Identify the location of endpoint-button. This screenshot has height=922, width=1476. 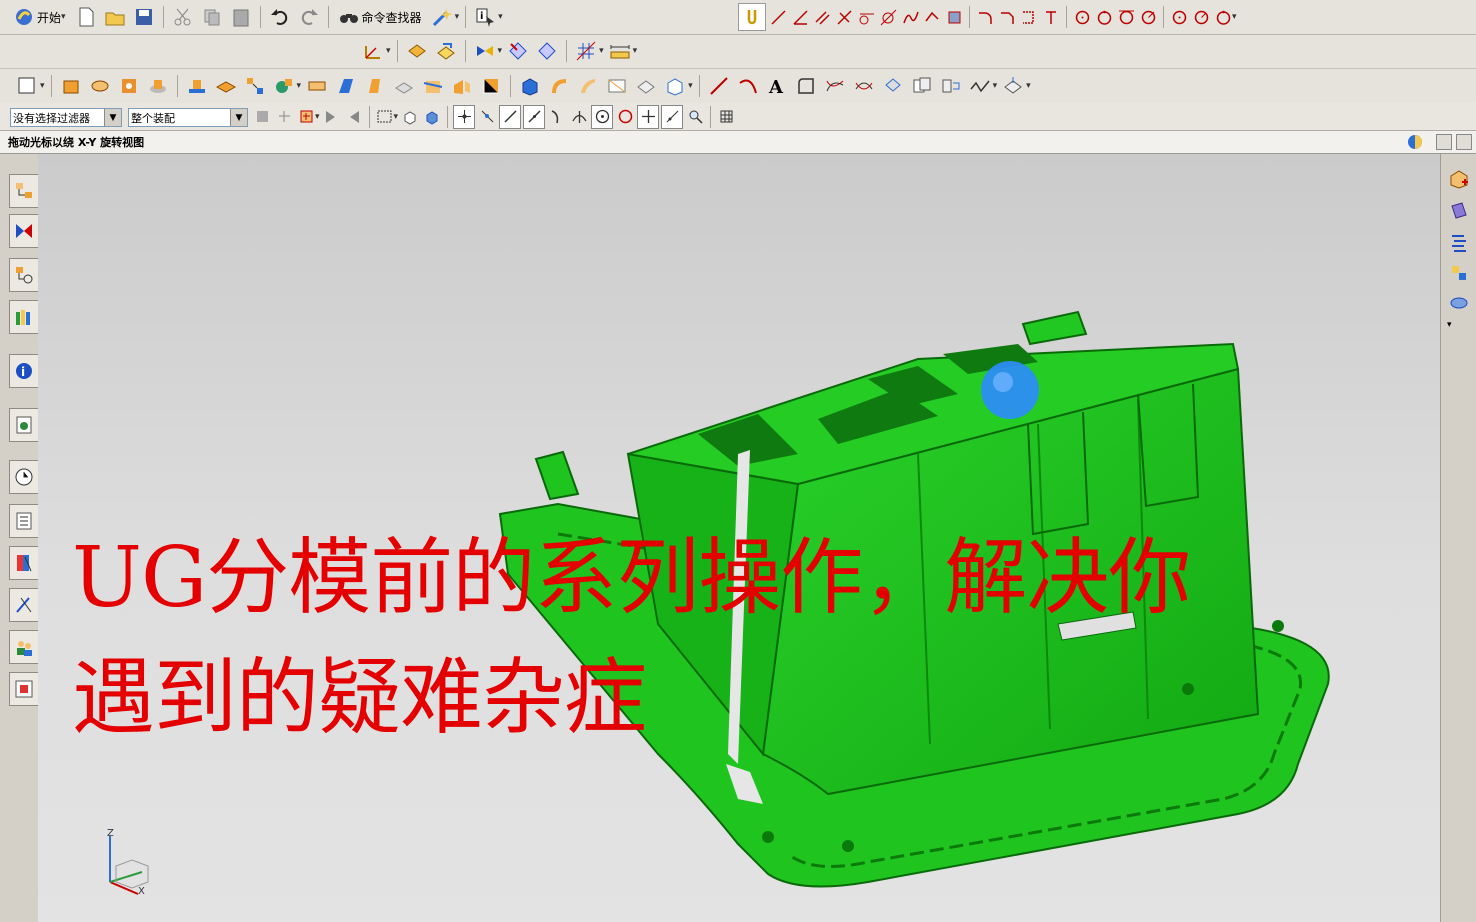
(510, 116).